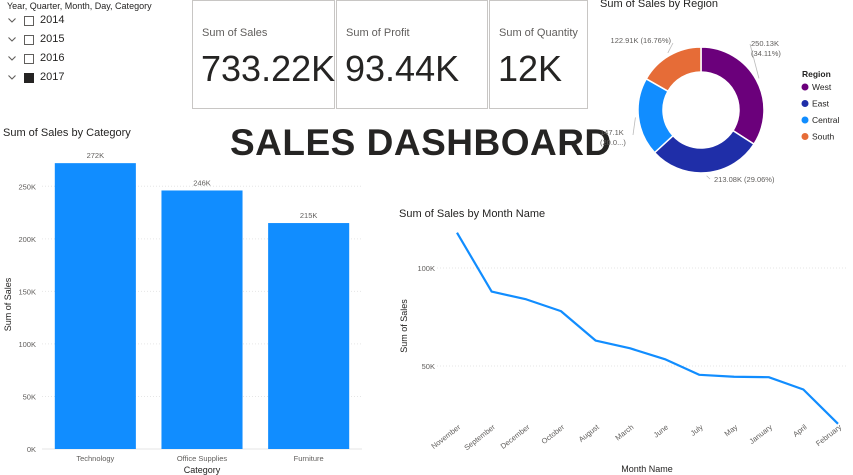 This screenshot has width=853, height=475. I want to click on slicer-item: 2014, so click(92, 22).